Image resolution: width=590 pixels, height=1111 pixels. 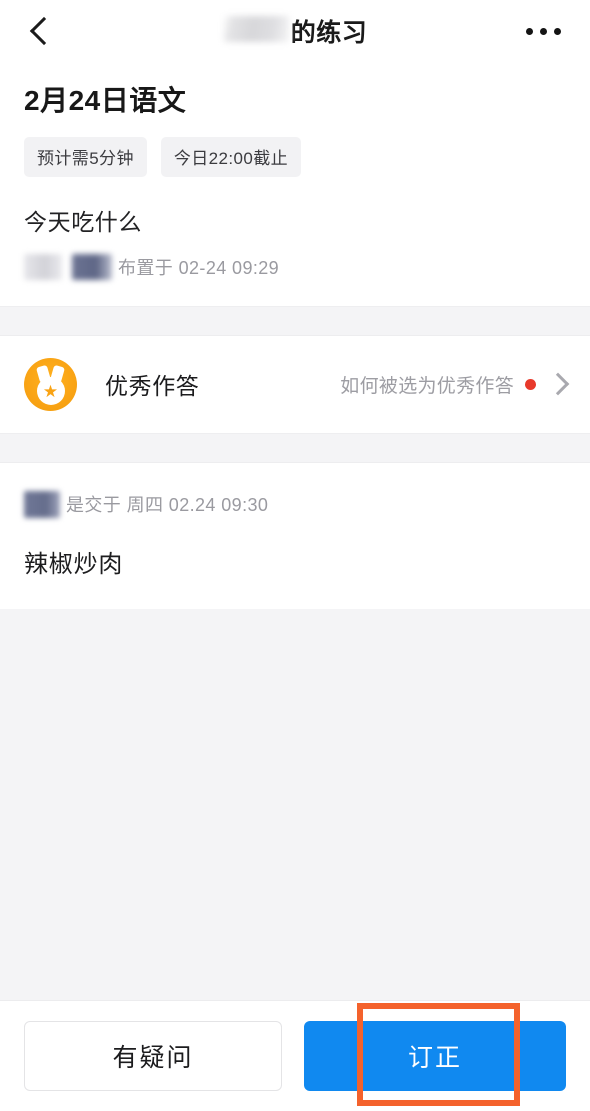 I want to click on submitted-time-text: 是交于 周四 02.24 09:30, so click(x=167, y=505).